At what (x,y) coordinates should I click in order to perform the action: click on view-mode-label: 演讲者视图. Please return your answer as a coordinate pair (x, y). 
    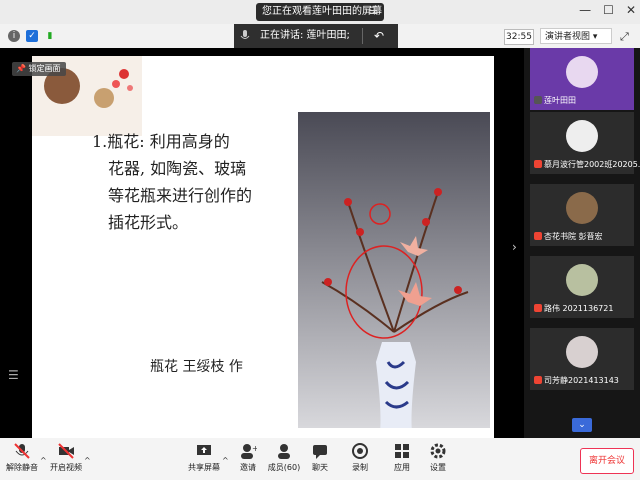
    Looking at the image, I should click on (568, 37).